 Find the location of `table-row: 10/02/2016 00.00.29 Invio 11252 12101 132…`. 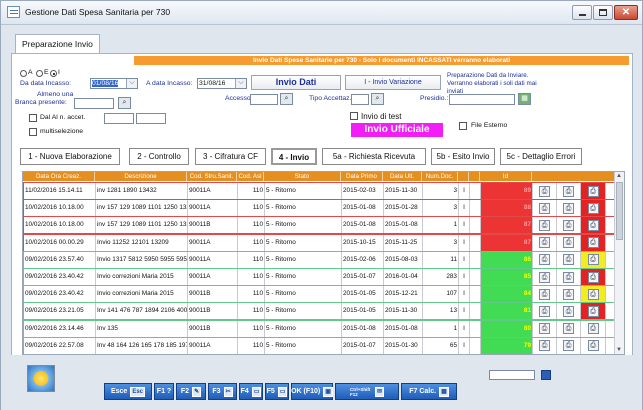

table-row: 10/02/2016 00.00.29 Invio 11252 12101 132… is located at coordinates (319, 242).